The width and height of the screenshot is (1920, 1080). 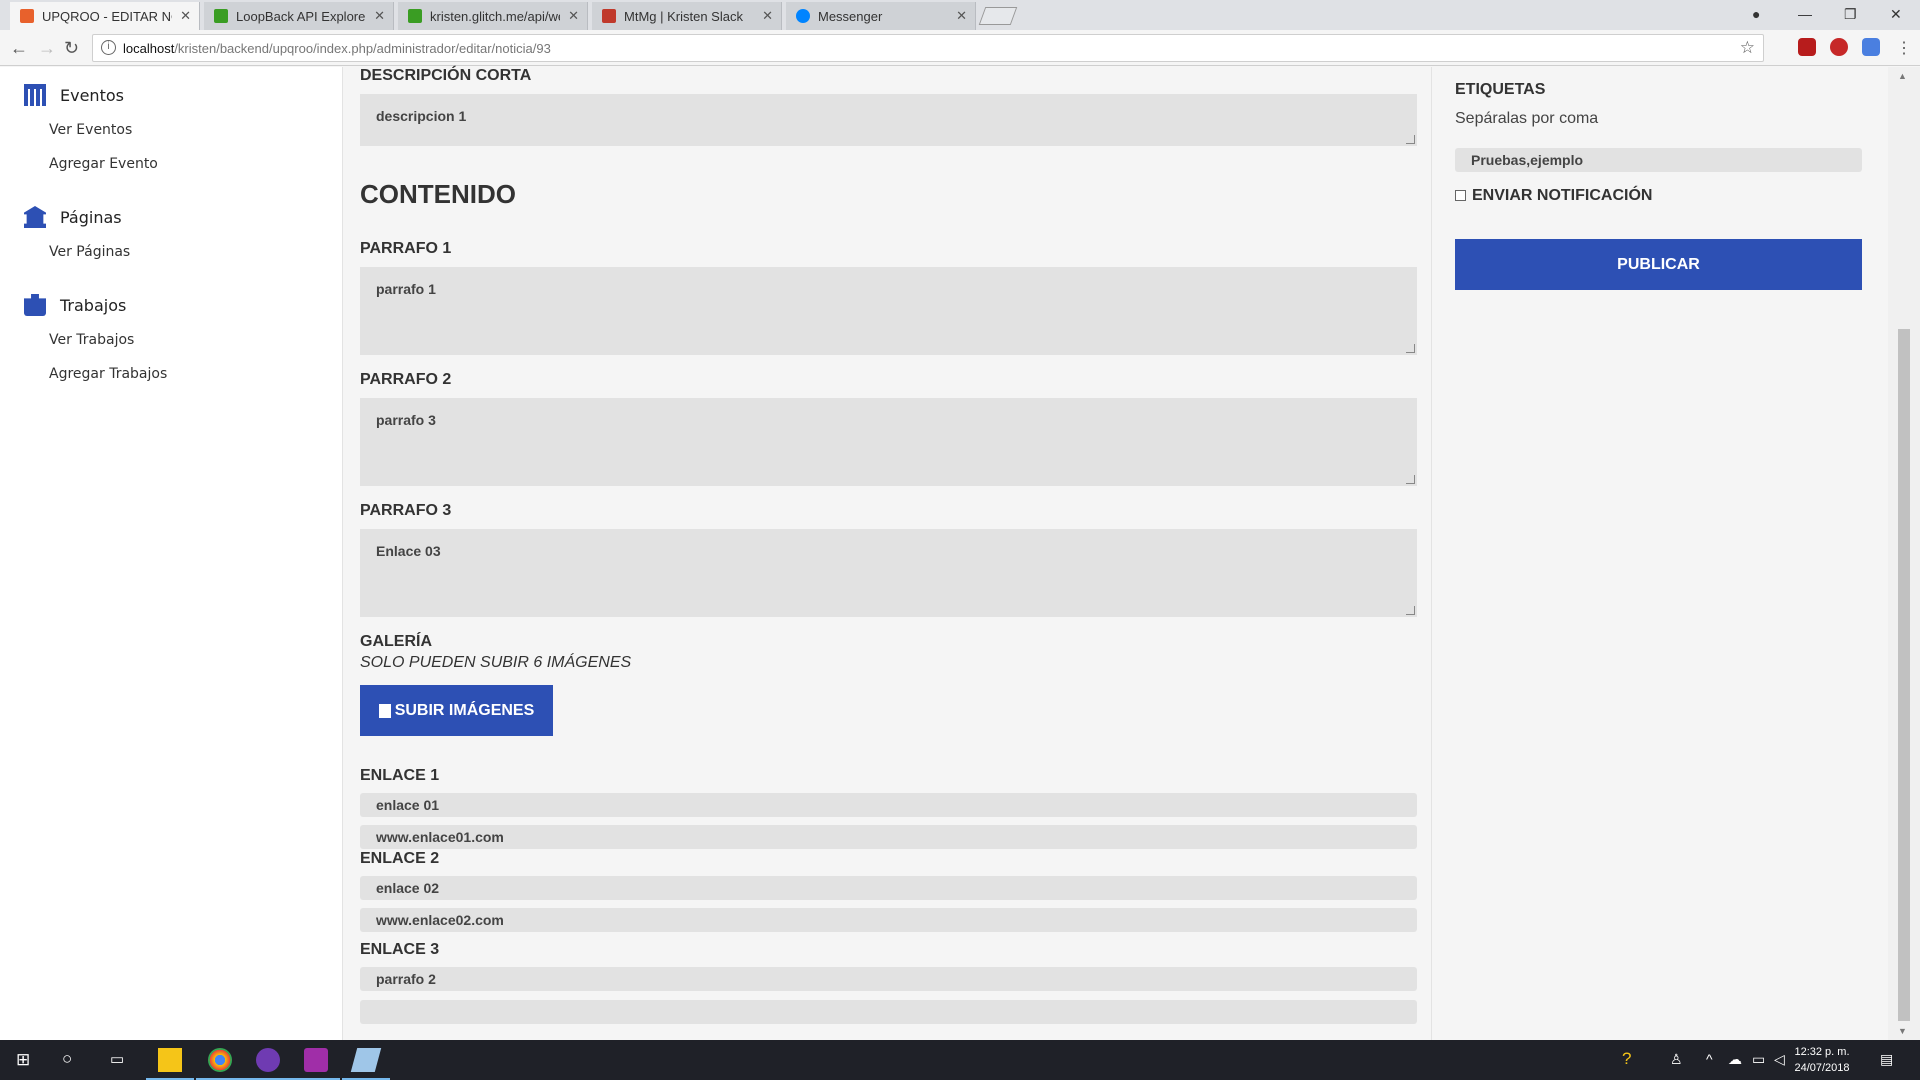 What do you see at coordinates (493, 16) in the screenshot?
I see `tab-glitch: kristen.glitch.me/api/web ✕` at bounding box center [493, 16].